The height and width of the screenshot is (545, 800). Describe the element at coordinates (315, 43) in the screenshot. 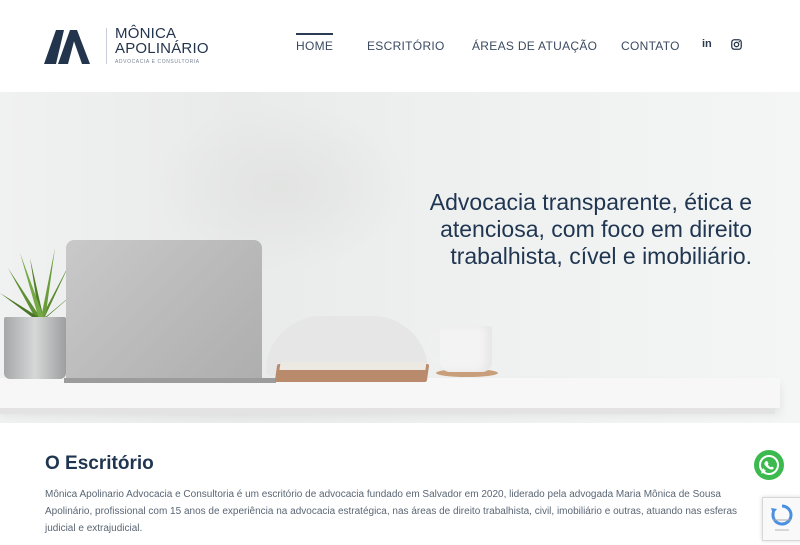

I see `nav-home: HOME` at that location.